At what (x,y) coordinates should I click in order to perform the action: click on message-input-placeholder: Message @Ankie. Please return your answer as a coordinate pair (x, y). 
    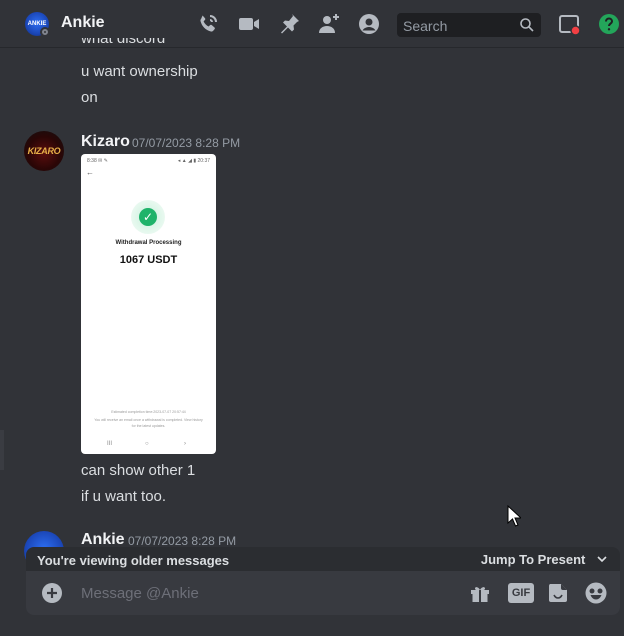
    Looking at the image, I should click on (140, 593).